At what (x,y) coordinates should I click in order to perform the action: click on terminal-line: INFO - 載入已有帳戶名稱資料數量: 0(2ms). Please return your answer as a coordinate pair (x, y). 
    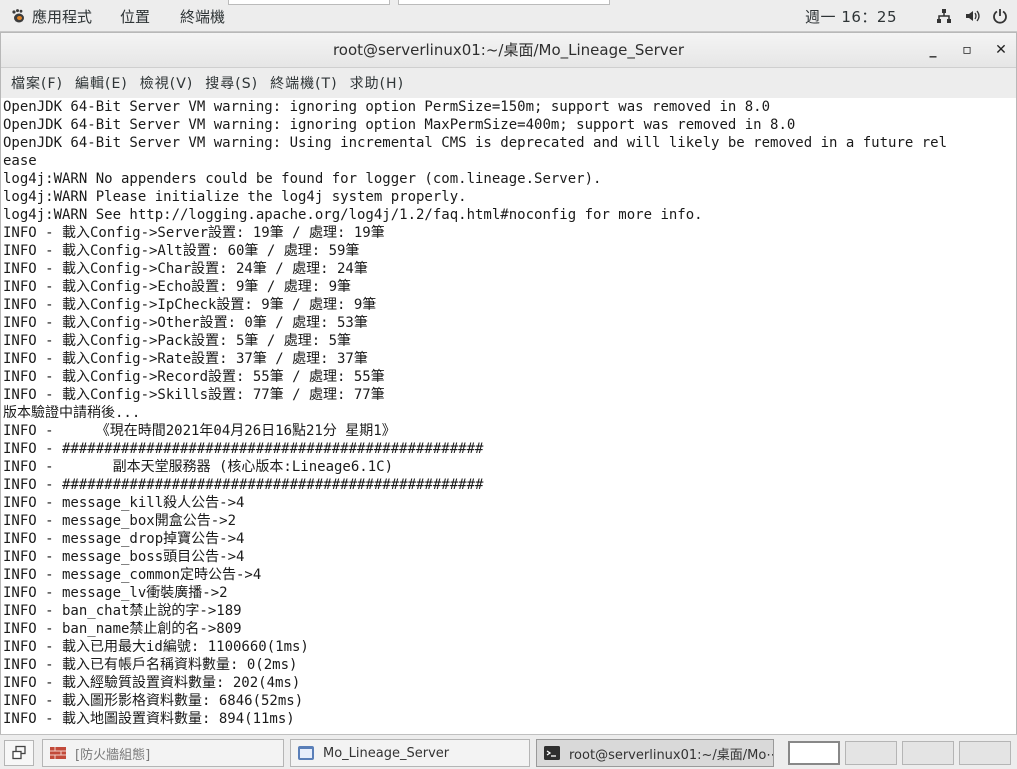
    Looking at the image, I should click on (150, 665).